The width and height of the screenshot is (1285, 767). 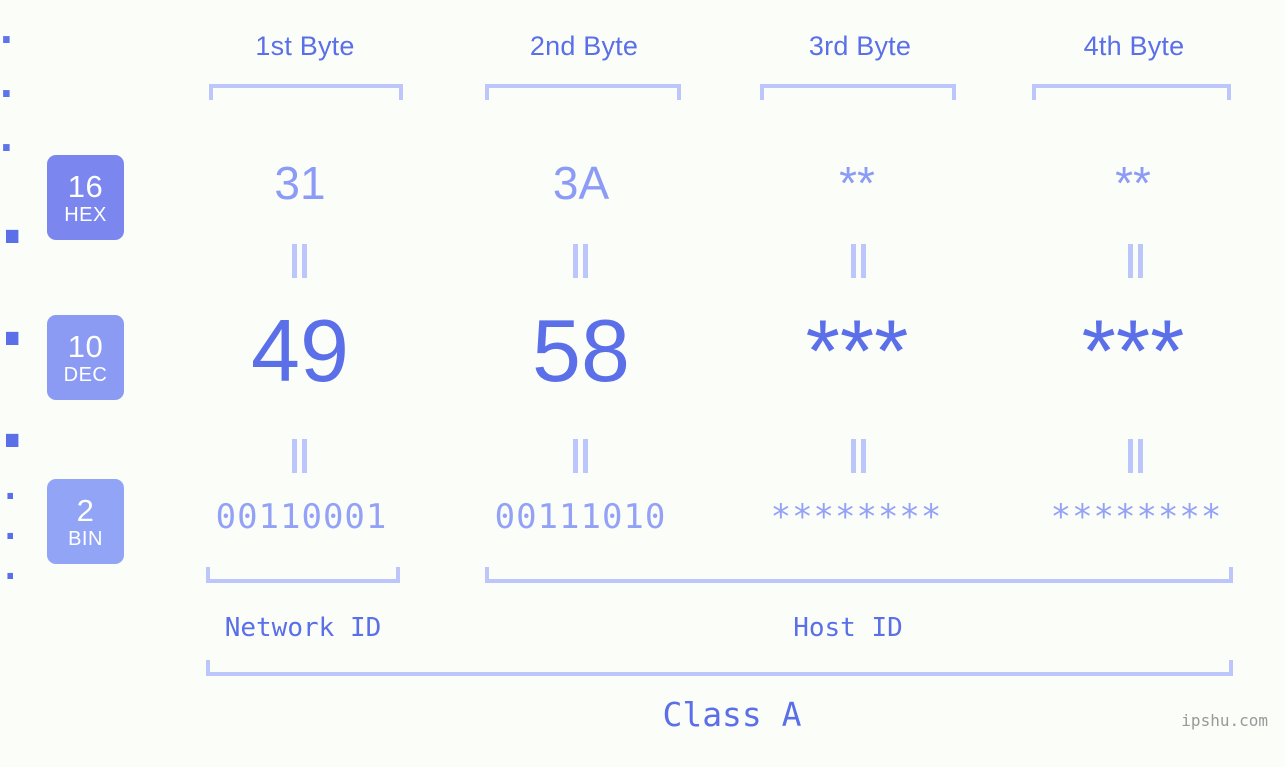 What do you see at coordinates (1133, 183) in the screenshot?
I see `hex-byte-4: **` at bounding box center [1133, 183].